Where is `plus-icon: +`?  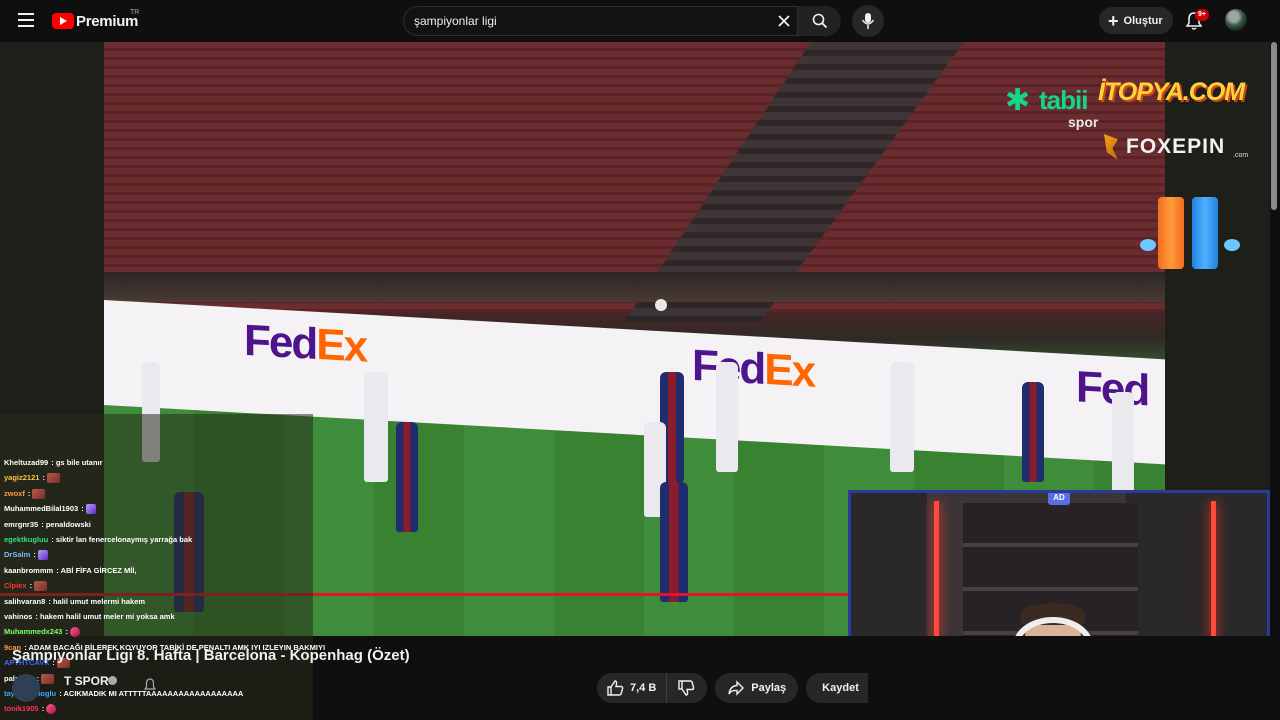 plus-icon: + is located at coordinates (1113, 20).